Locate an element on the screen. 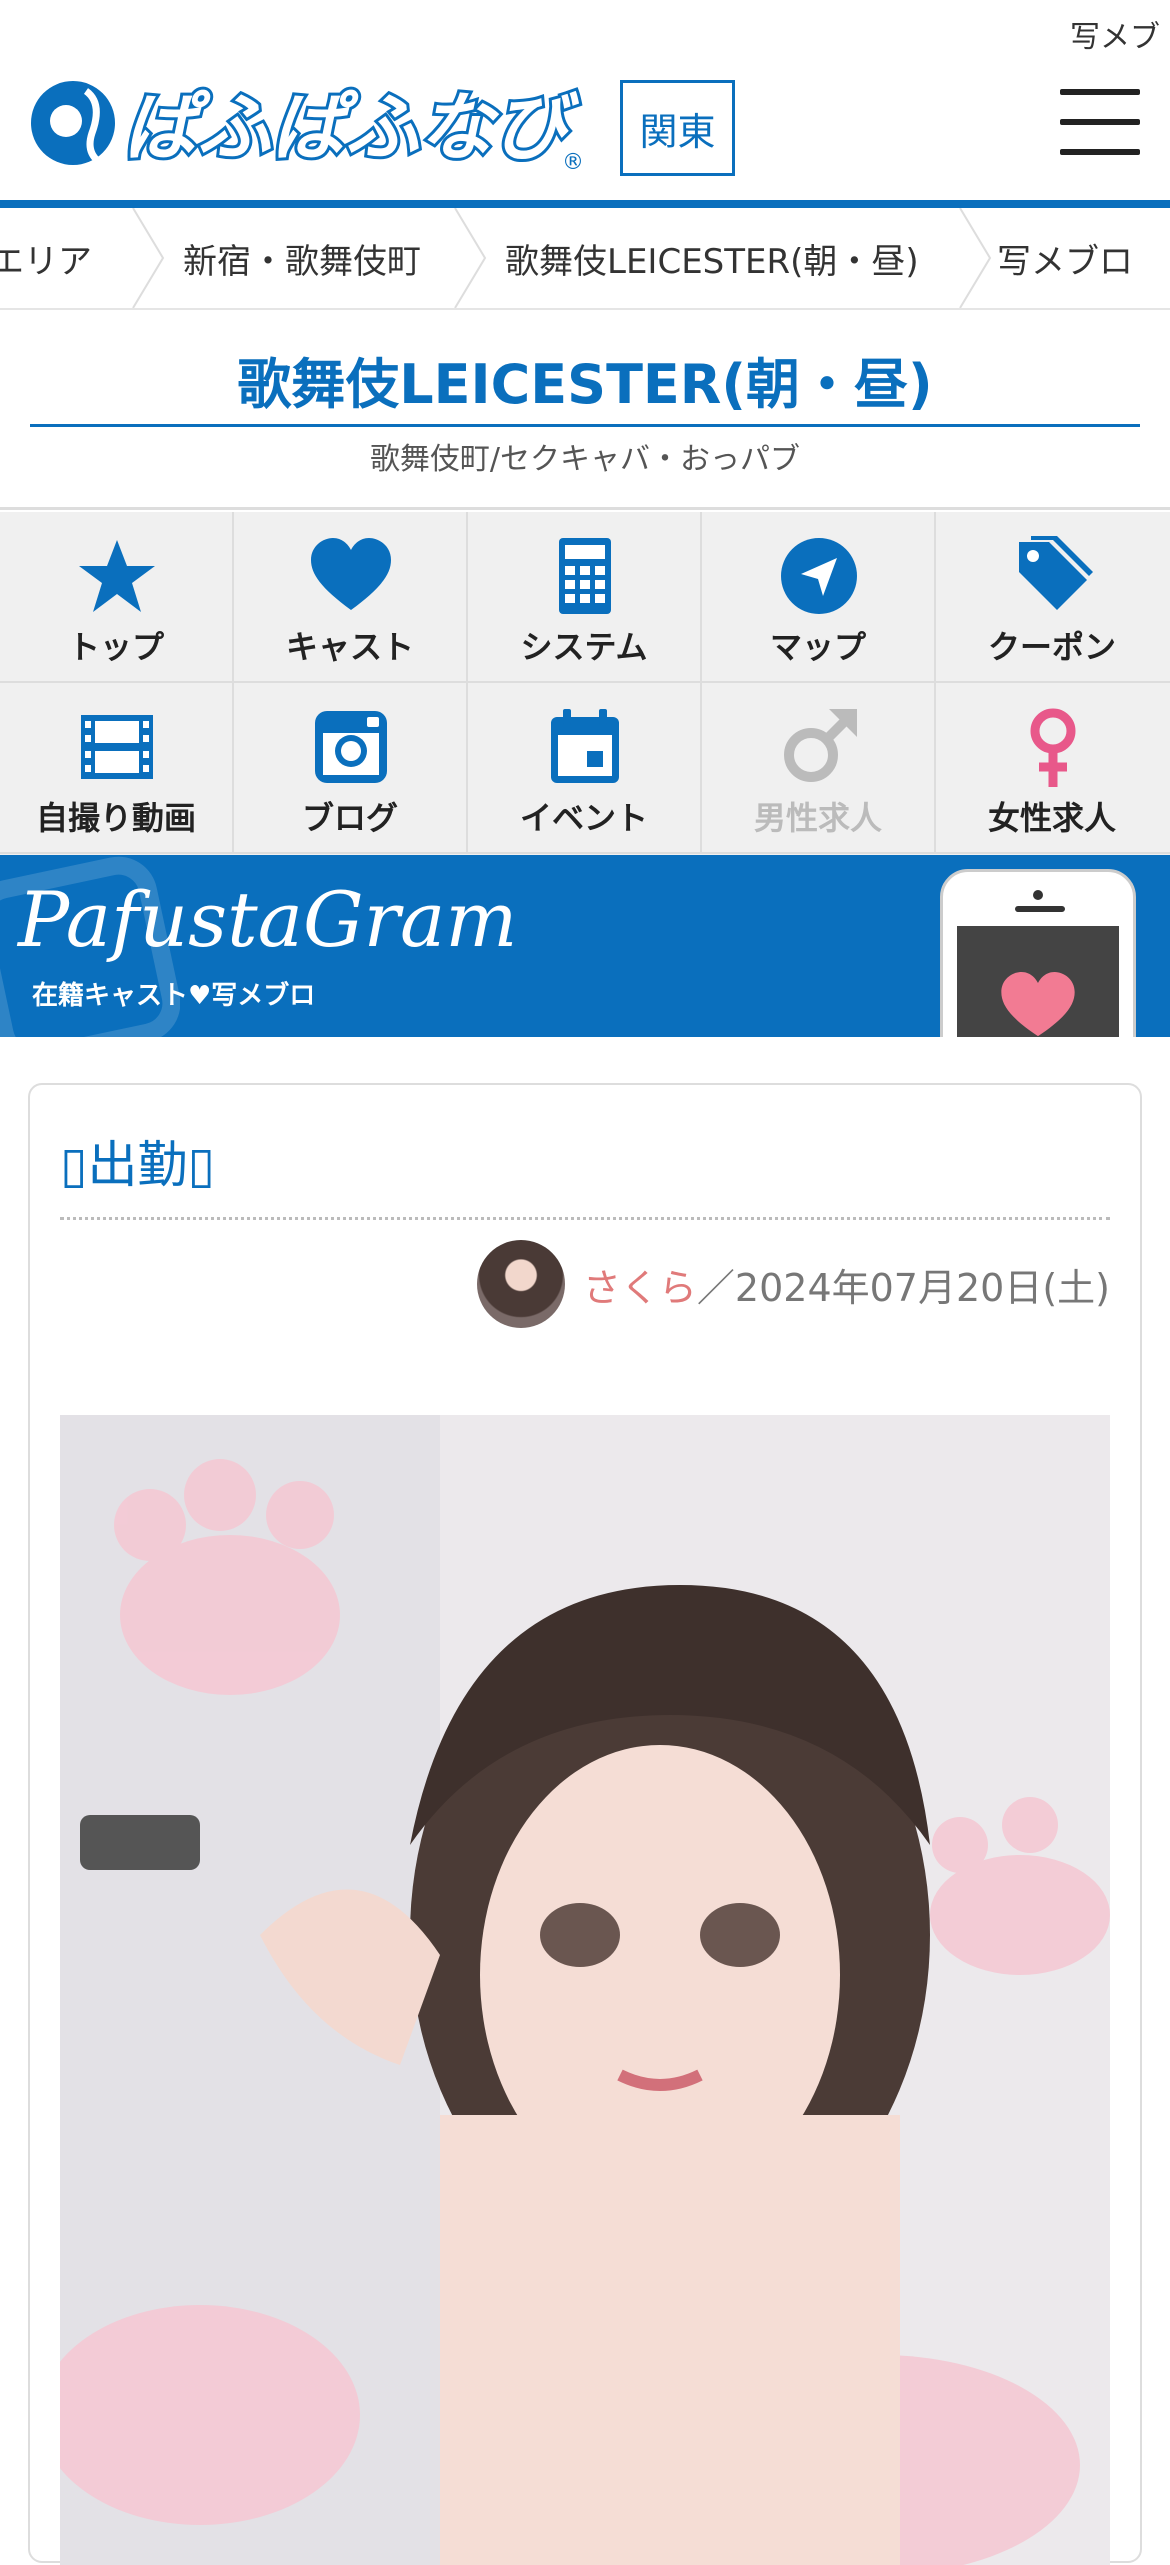 The height and width of the screenshot is (2565, 1170). nav-male-recruit: 男性求人 is located at coordinates (819, 768).